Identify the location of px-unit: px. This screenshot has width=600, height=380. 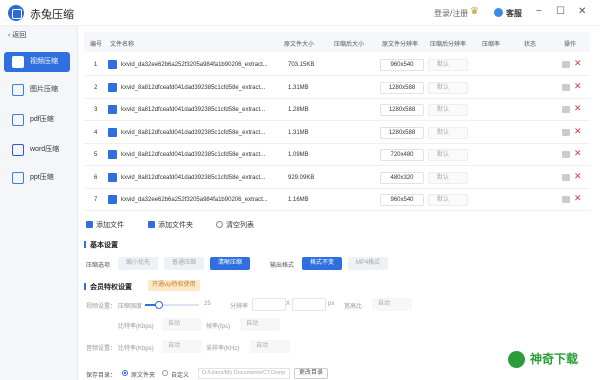
(331, 304).